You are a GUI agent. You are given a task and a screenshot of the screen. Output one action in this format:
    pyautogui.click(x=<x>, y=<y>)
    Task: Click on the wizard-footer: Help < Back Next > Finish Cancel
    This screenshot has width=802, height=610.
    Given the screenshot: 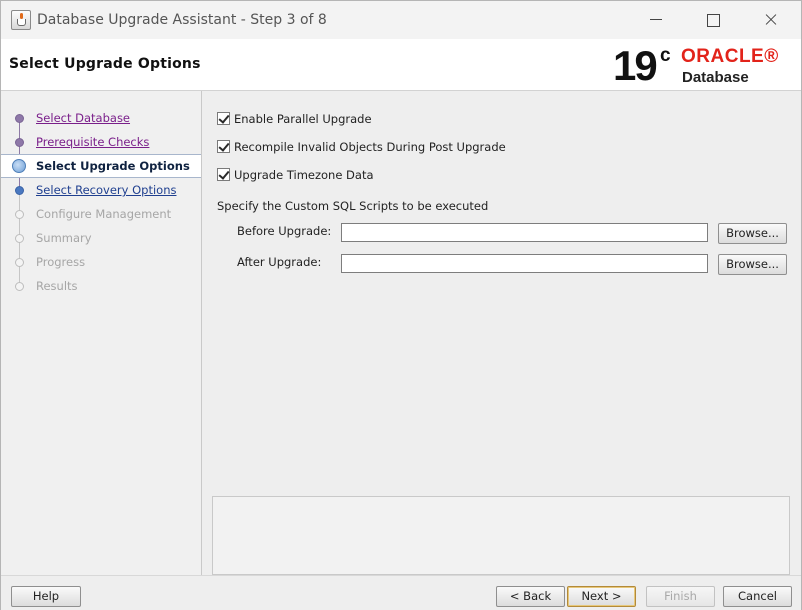 What is the action you would take?
    pyautogui.click(x=401, y=592)
    